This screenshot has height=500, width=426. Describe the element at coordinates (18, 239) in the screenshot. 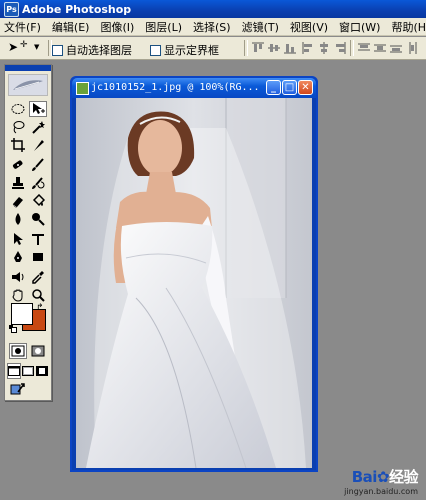

I see `path-selection-tool-icon` at that location.